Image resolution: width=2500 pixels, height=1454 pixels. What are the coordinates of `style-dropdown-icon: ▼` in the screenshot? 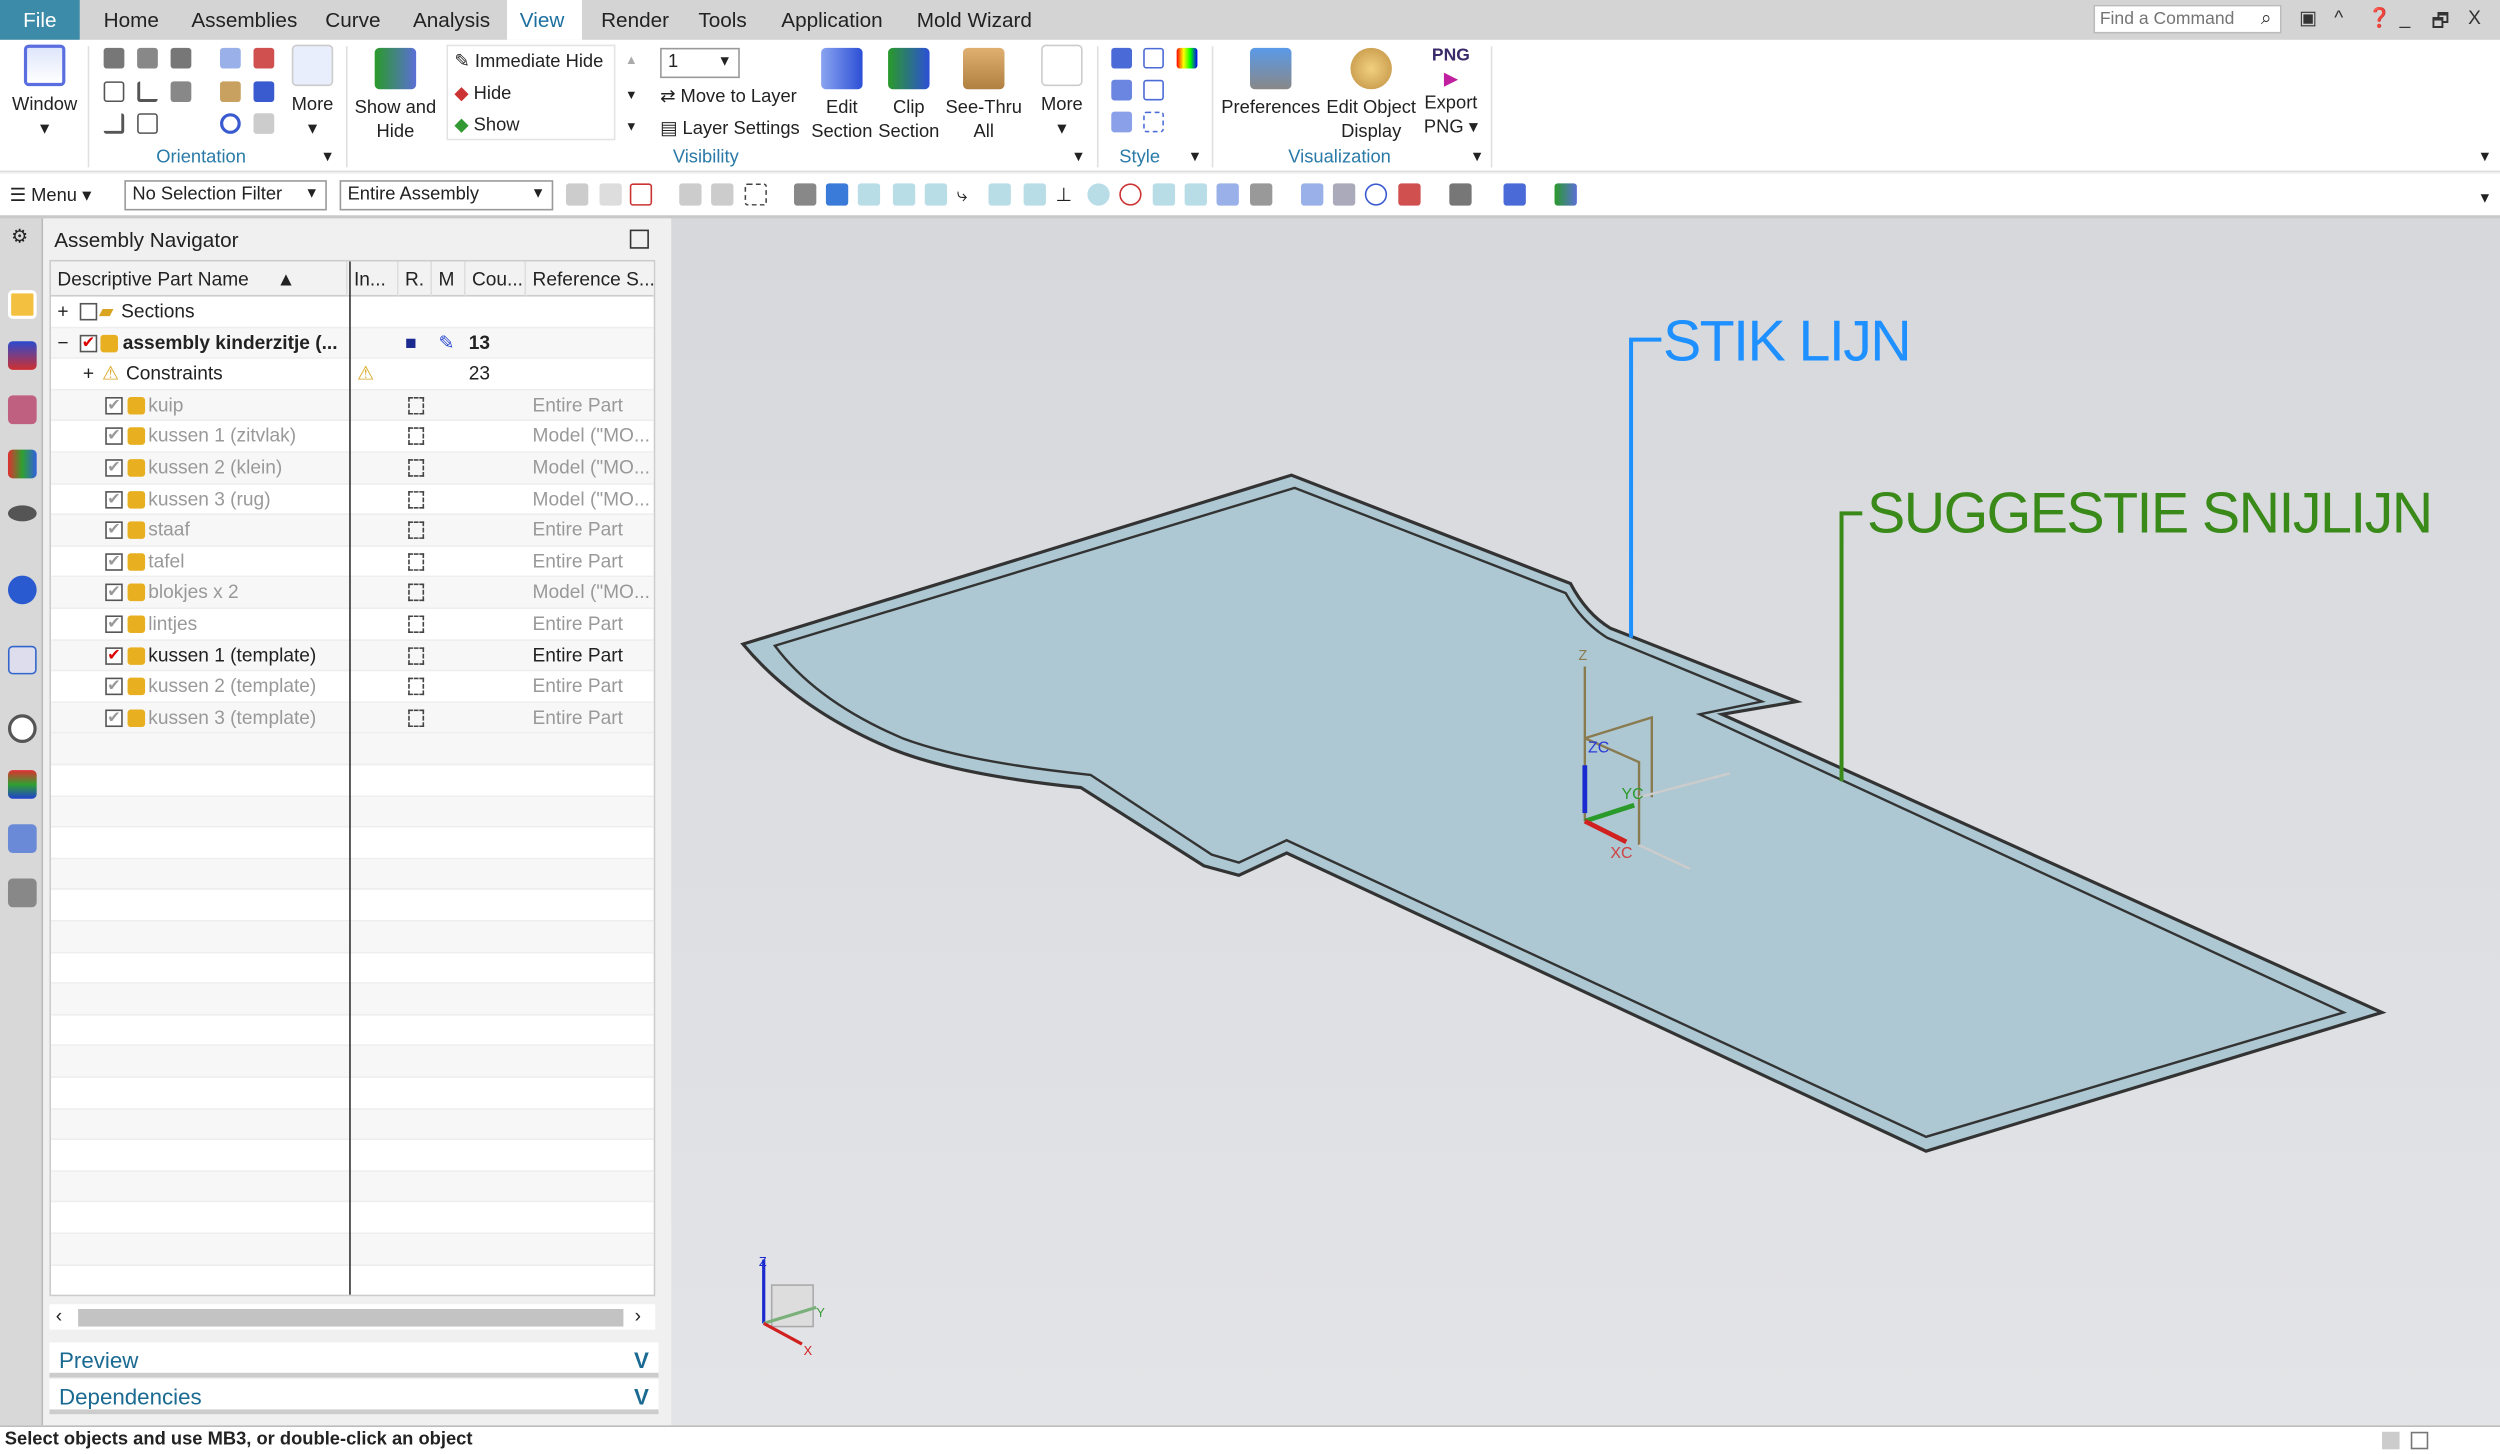 It's located at (1195, 156).